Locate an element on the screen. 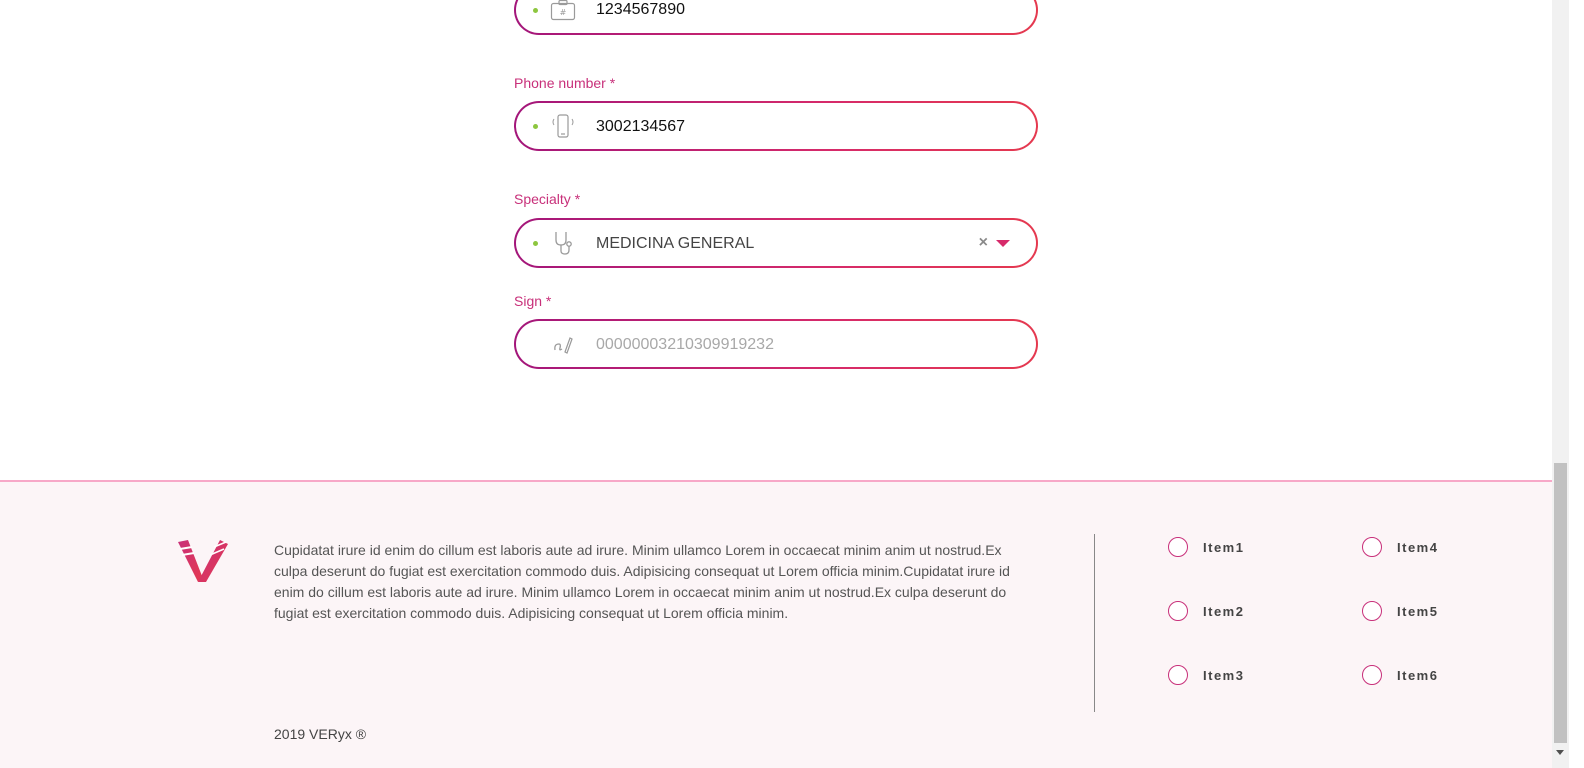 The height and width of the screenshot is (768, 1584). footer-item-3: Item3 is located at coordinates (1206, 675).